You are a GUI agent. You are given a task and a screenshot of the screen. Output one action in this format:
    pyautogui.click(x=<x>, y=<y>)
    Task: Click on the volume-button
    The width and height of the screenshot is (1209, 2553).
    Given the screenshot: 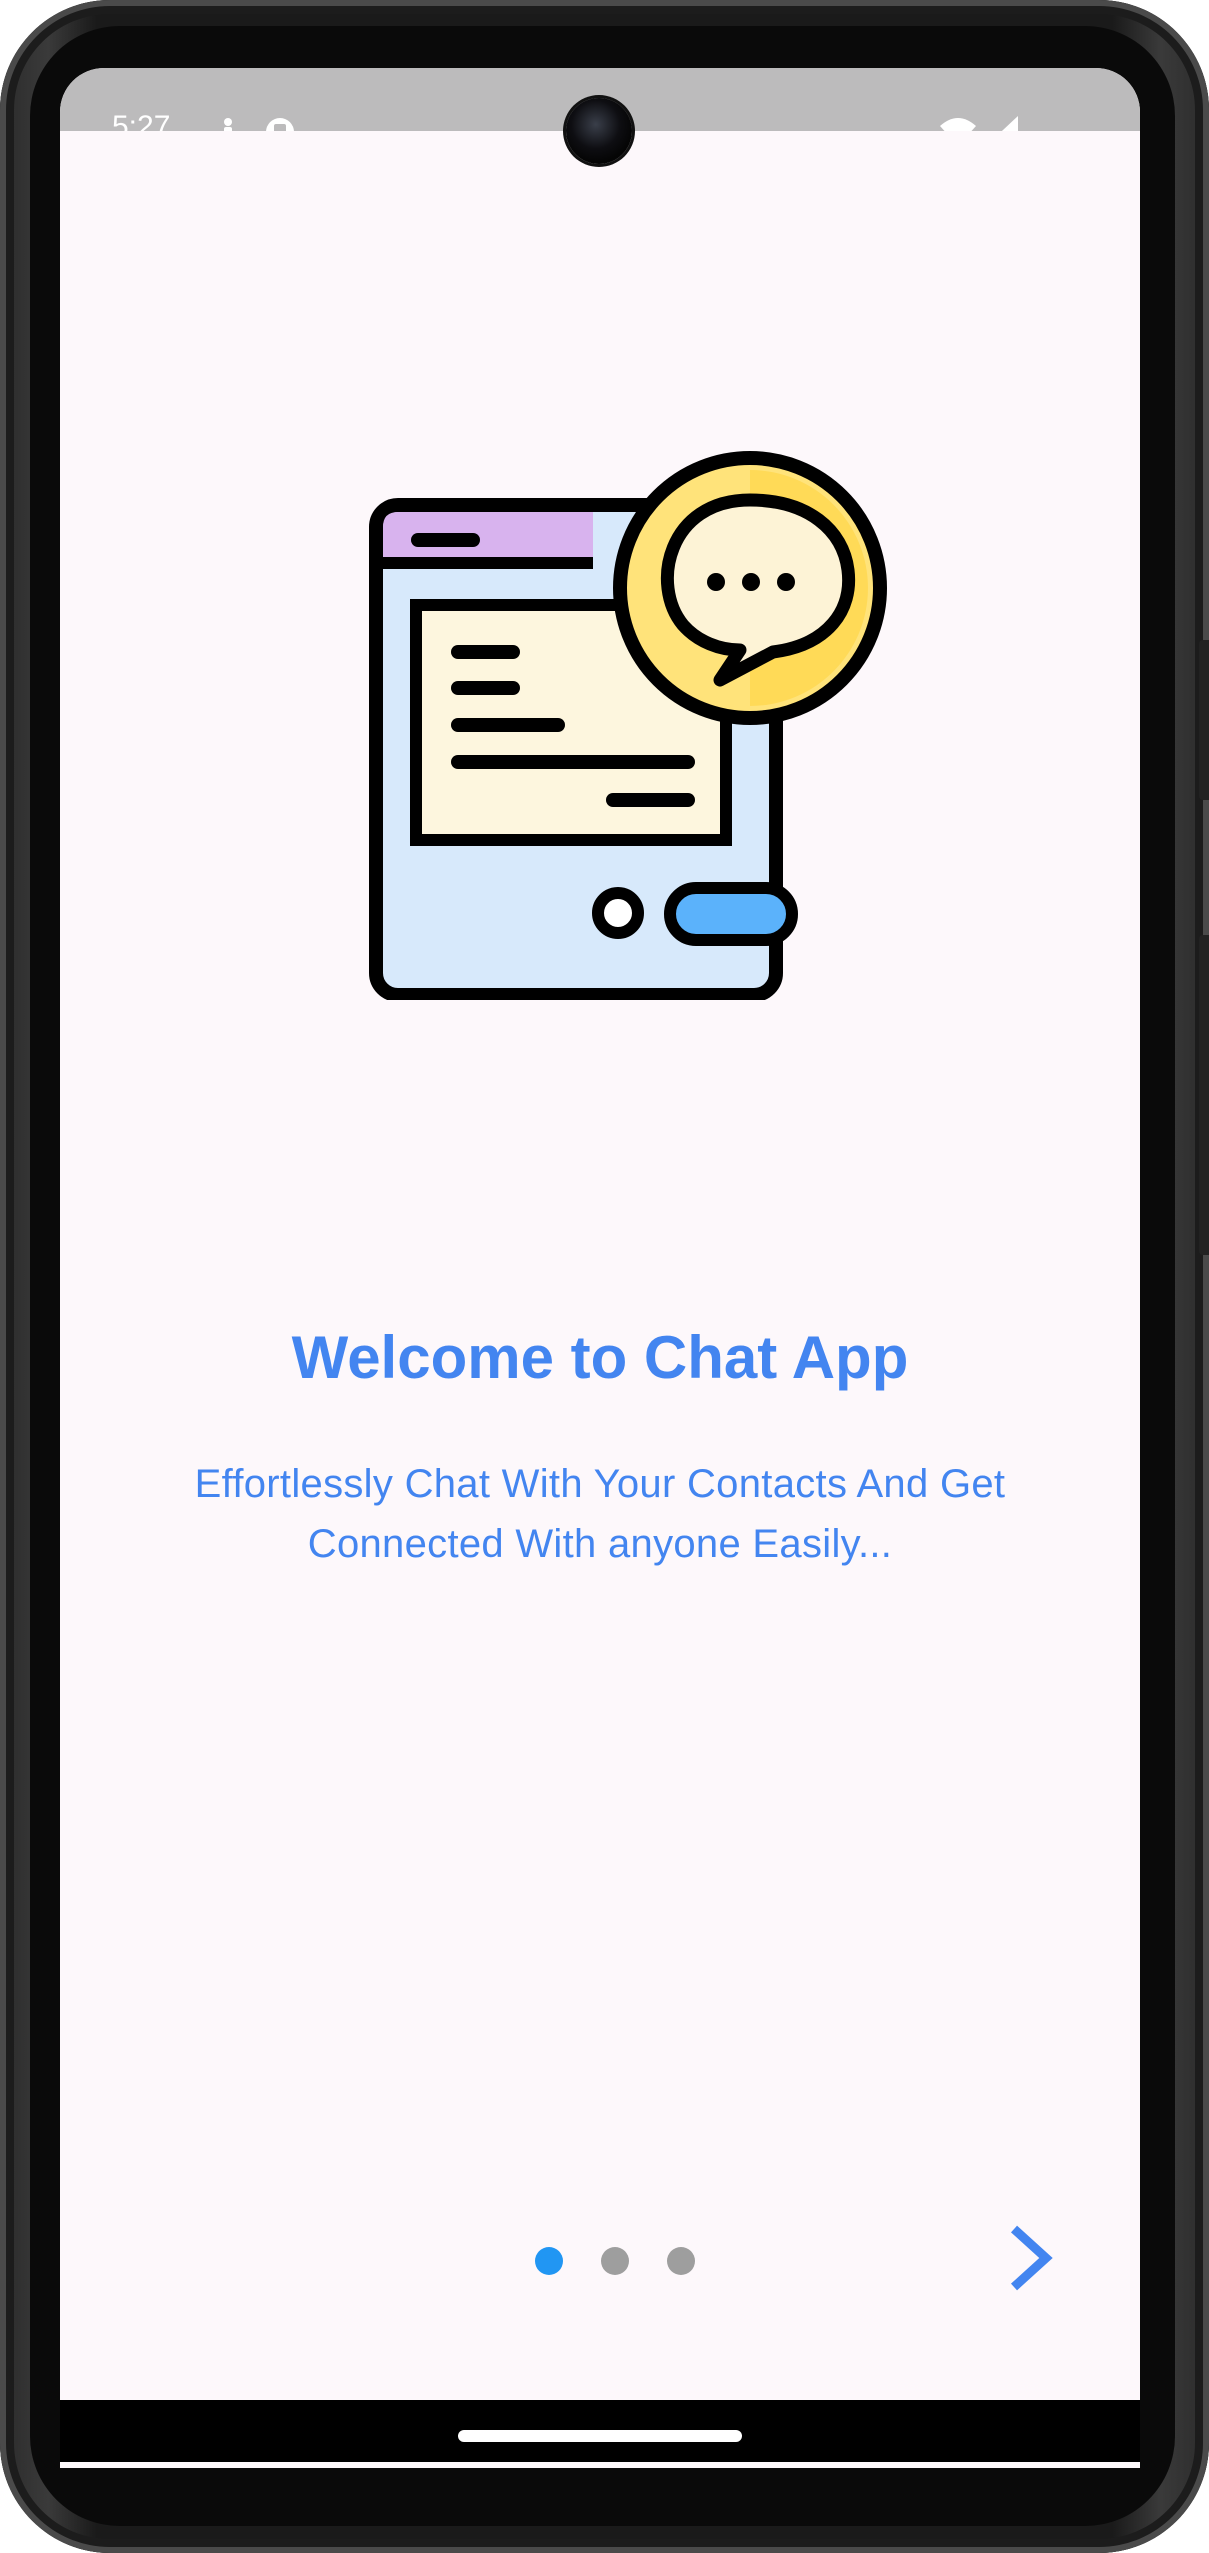 What is the action you would take?
    pyautogui.click(x=1204, y=1095)
    